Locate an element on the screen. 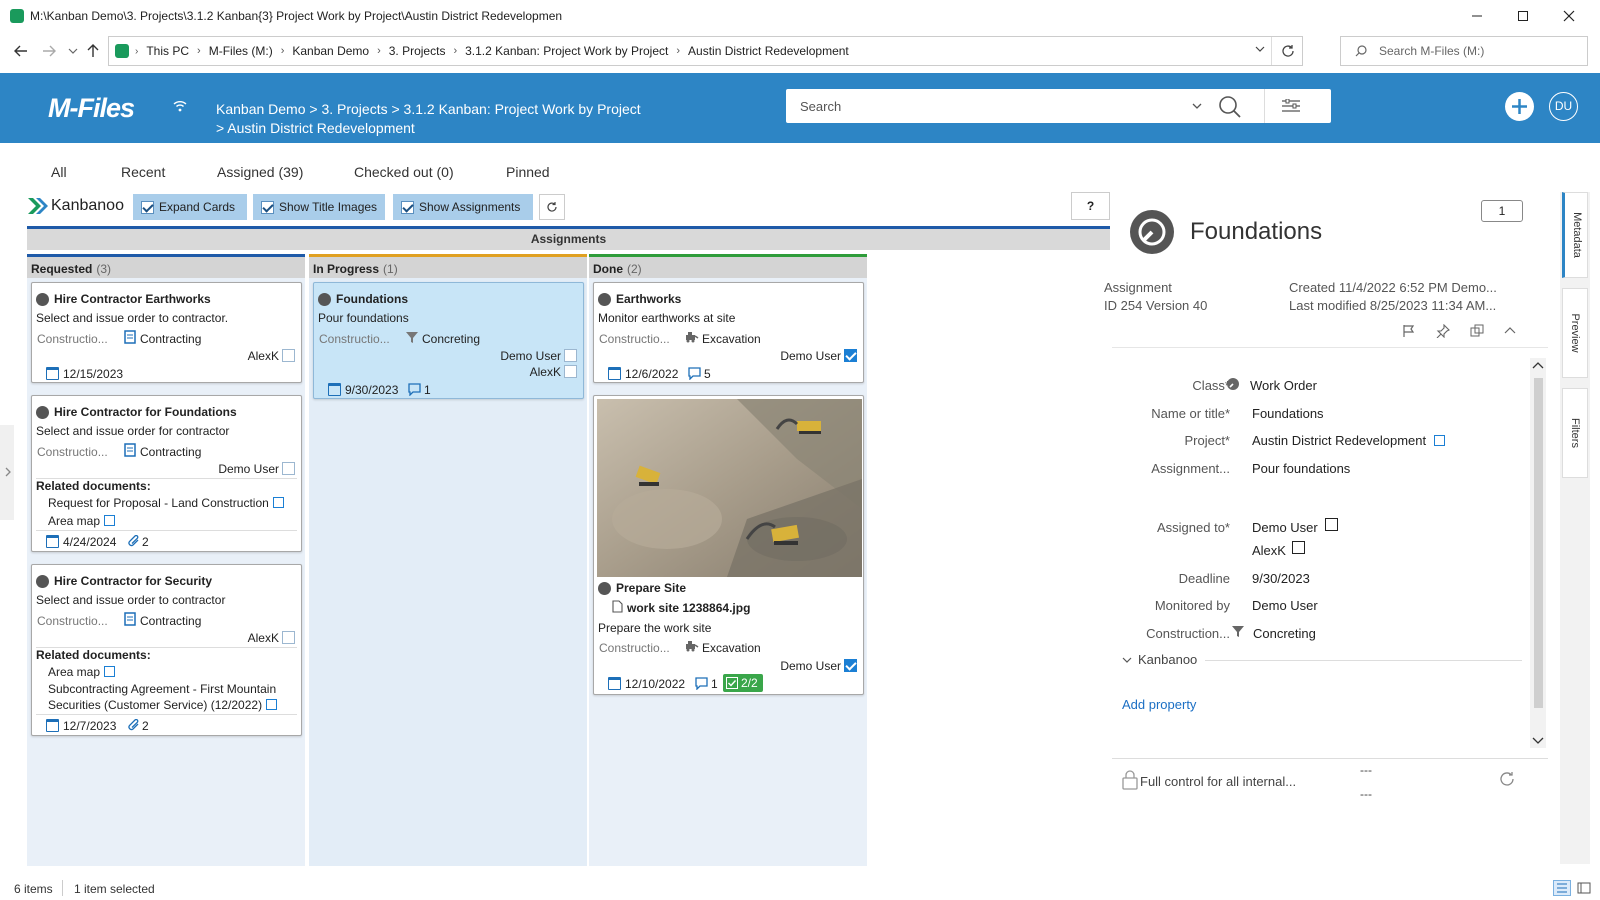 The width and height of the screenshot is (1600, 900). left-pane-toggle is located at coordinates (7, 472).